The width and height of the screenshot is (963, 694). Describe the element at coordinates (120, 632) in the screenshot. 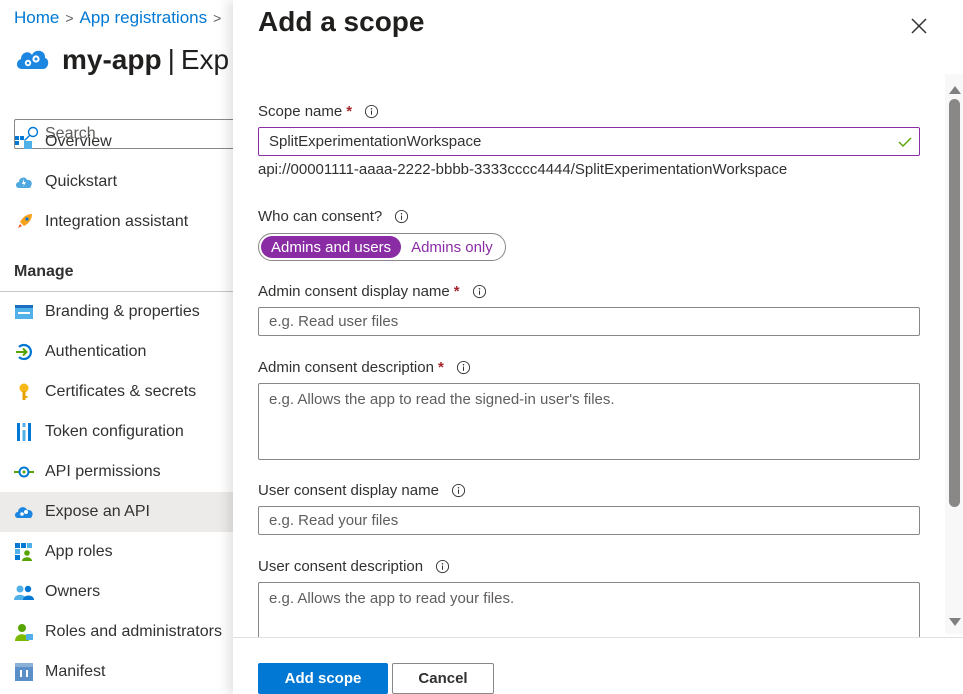

I see `sidebar-item-roles-and-administrators: Roles and administrators` at that location.